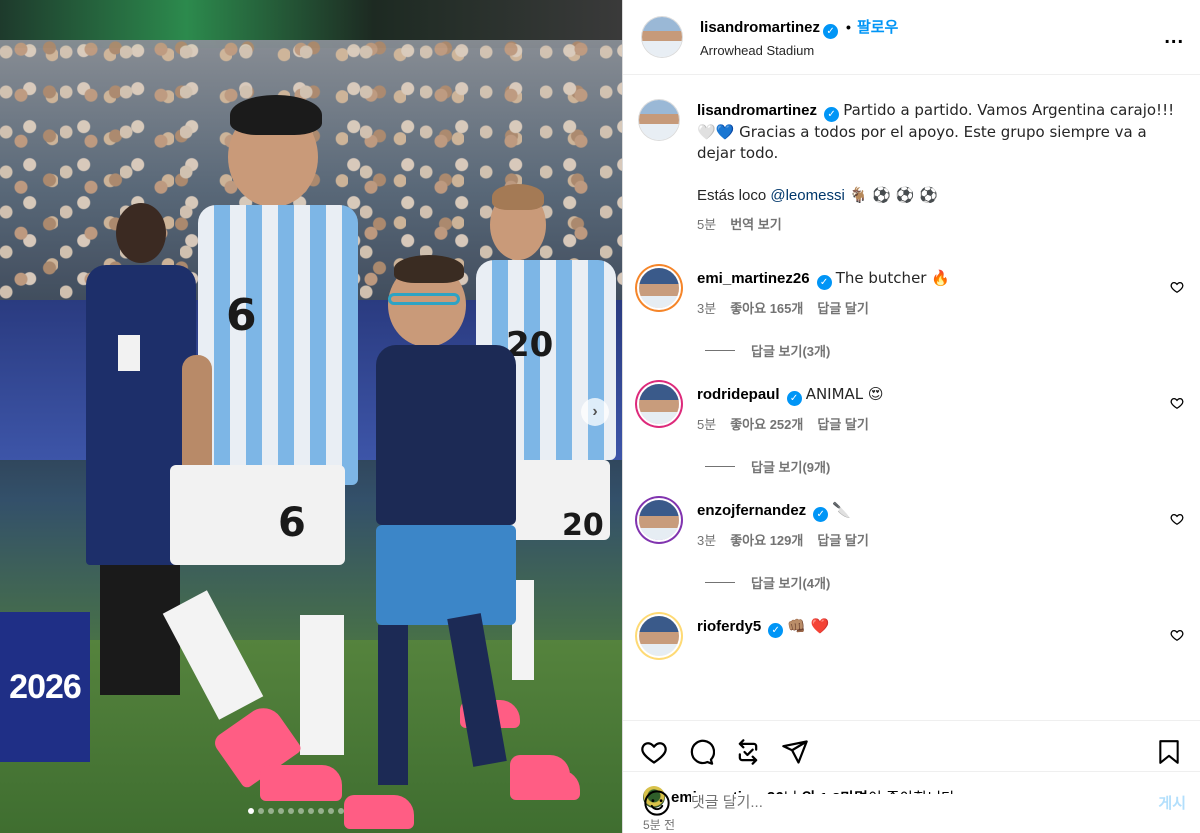 This screenshot has height=833, width=1200. What do you see at coordinates (753, 278) in the screenshot?
I see `commenter-username: emi_martinez26` at bounding box center [753, 278].